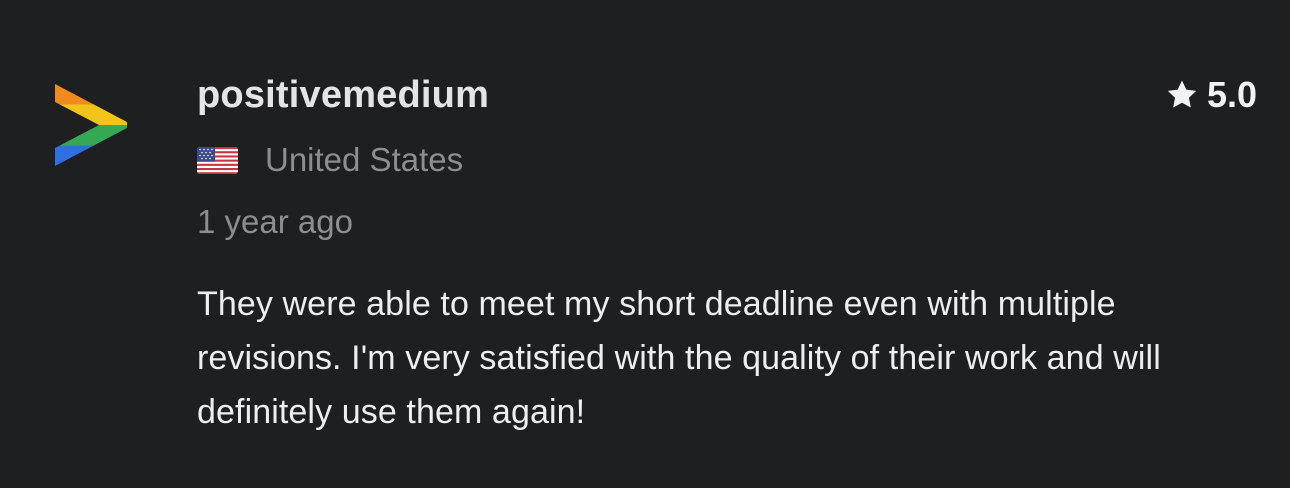  What do you see at coordinates (217, 160) in the screenshot?
I see `us-flag-icon` at bounding box center [217, 160].